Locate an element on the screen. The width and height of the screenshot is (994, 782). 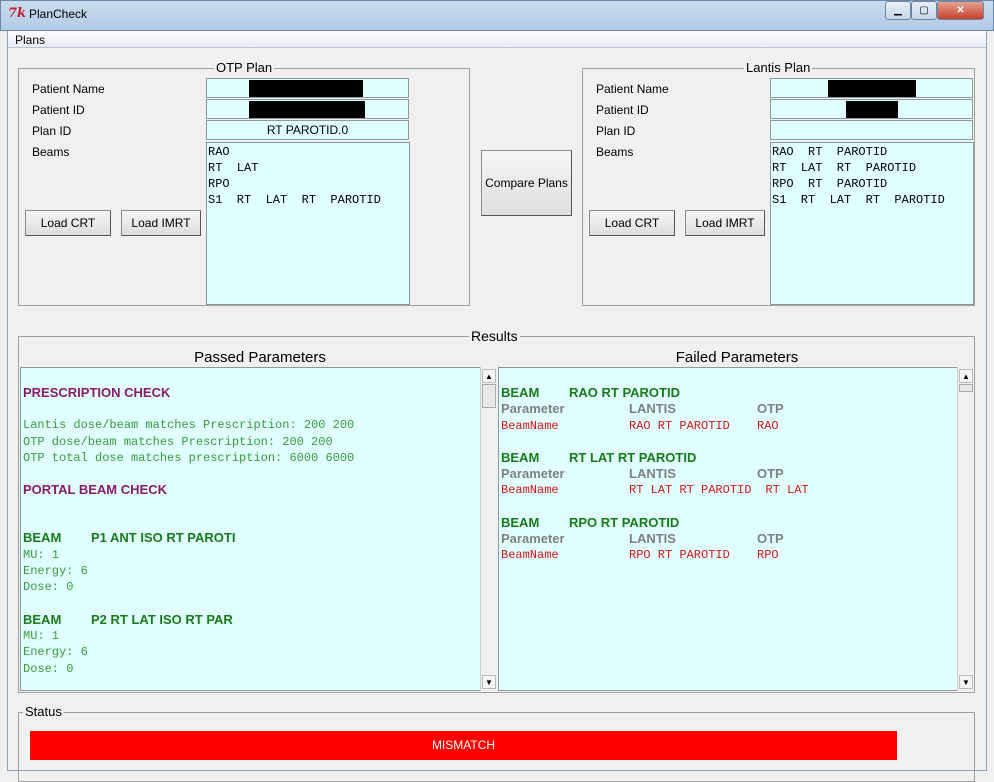
maximize-button: ▢ is located at coordinates (924, 10).